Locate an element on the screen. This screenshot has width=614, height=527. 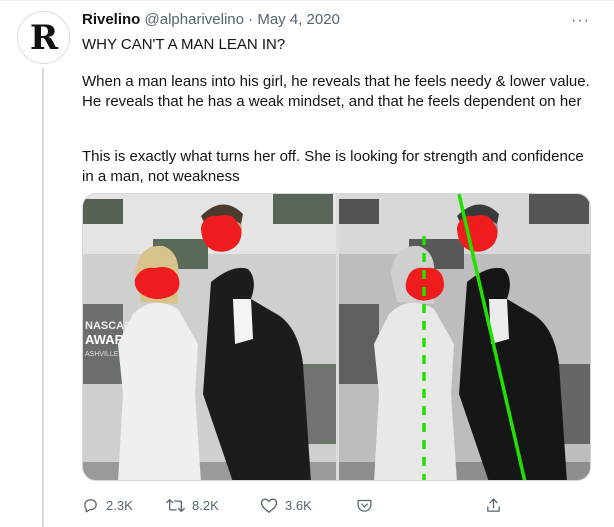
reply-button: 2.3K is located at coordinates (107, 505).